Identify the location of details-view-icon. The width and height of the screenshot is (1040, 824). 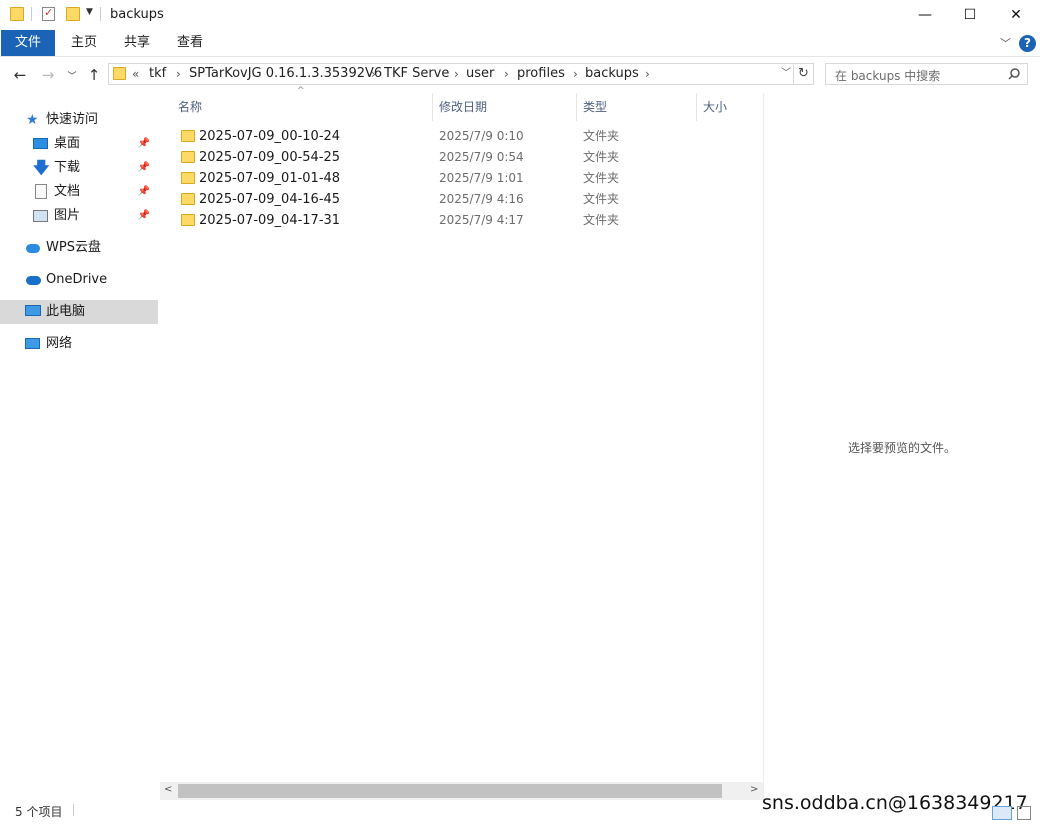
(1002, 813).